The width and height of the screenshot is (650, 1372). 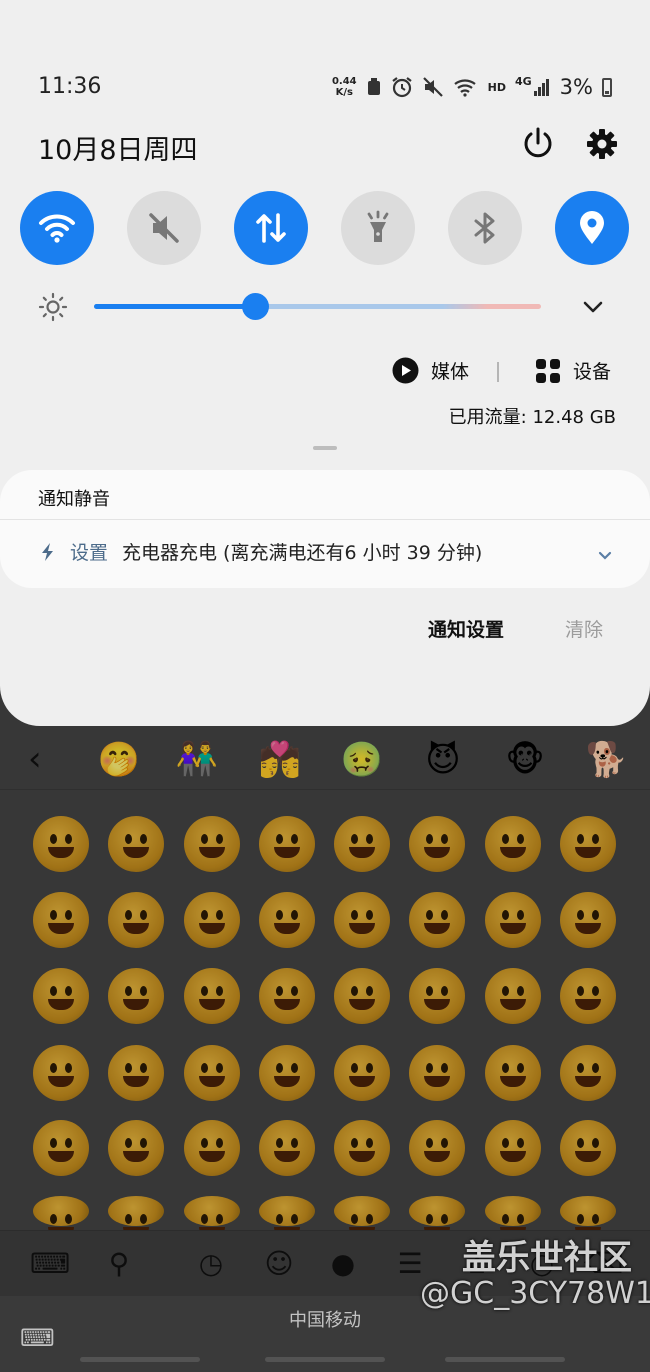 I want to click on nav-recent-bar, so click(x=140, y=1359).